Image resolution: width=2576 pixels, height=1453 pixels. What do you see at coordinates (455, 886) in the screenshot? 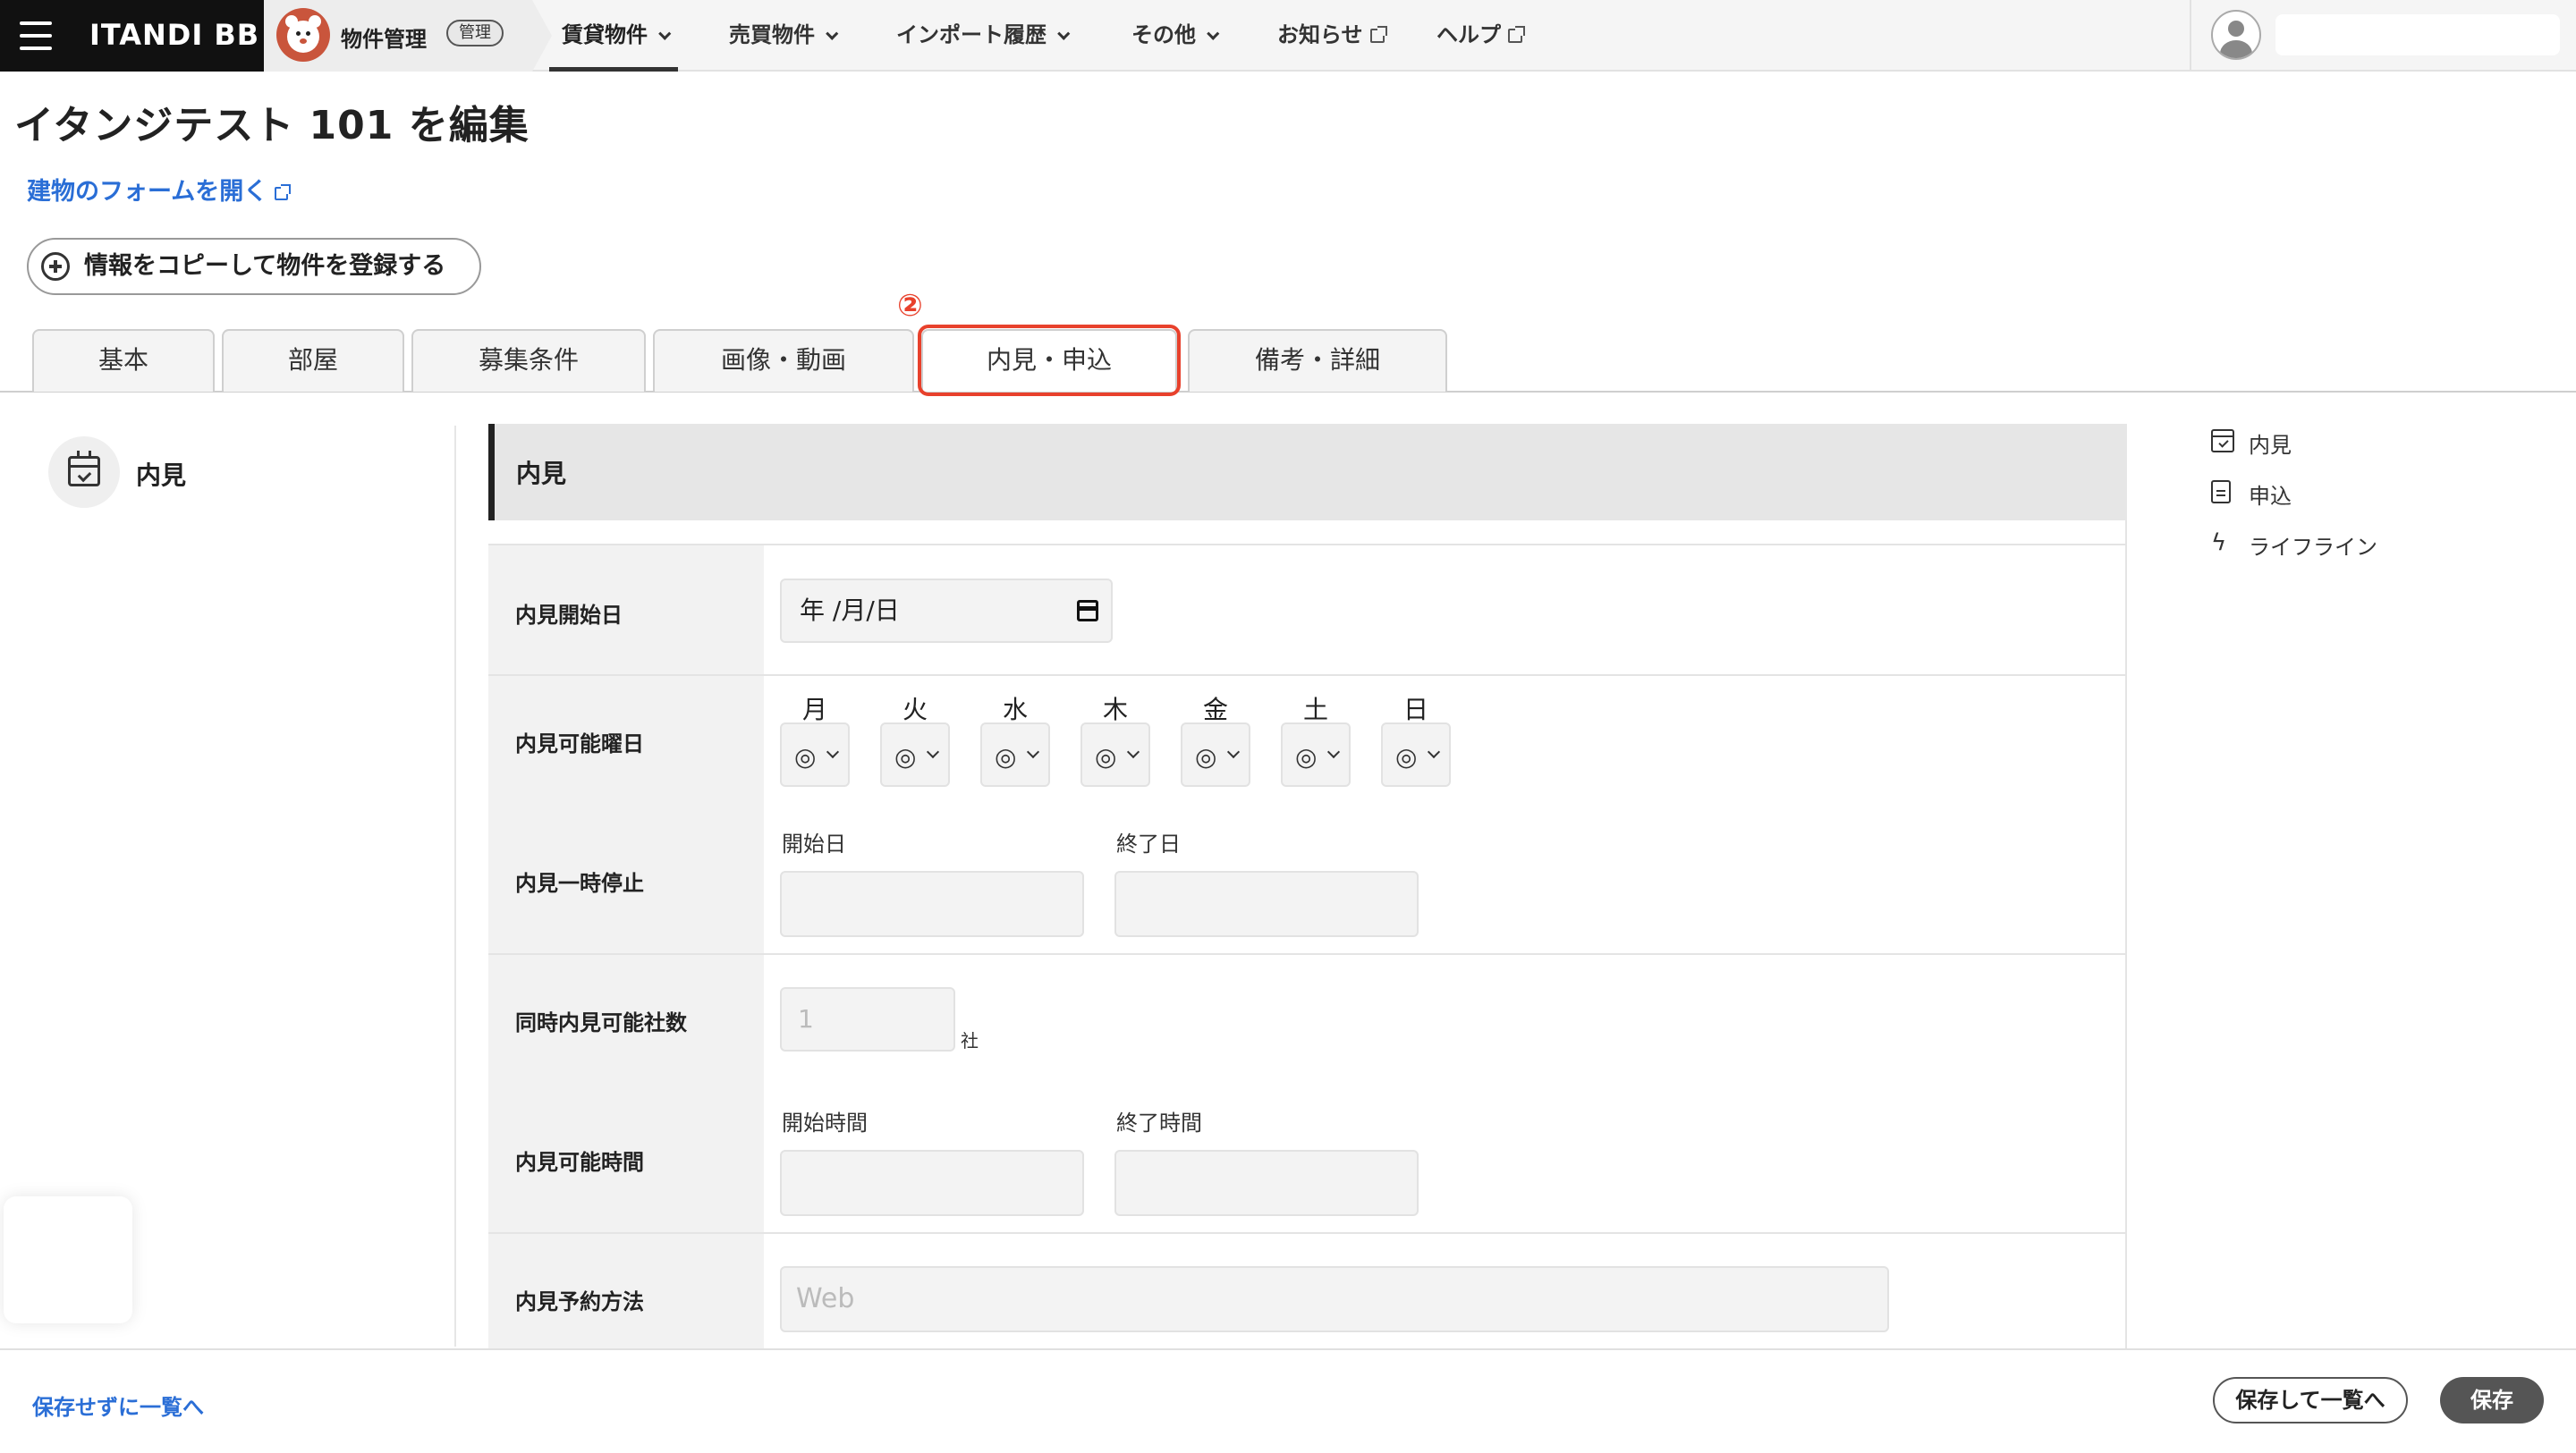
I see `left-nav-divider` at bounding box center [455, 886].